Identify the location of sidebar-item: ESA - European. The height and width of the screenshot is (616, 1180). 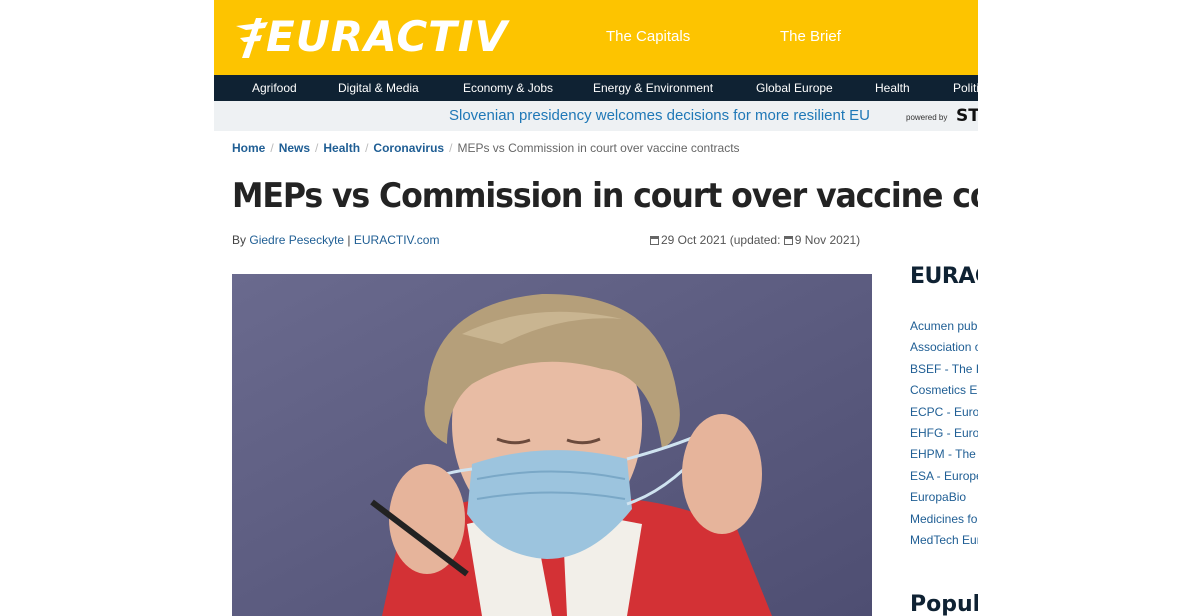
(944, 478).